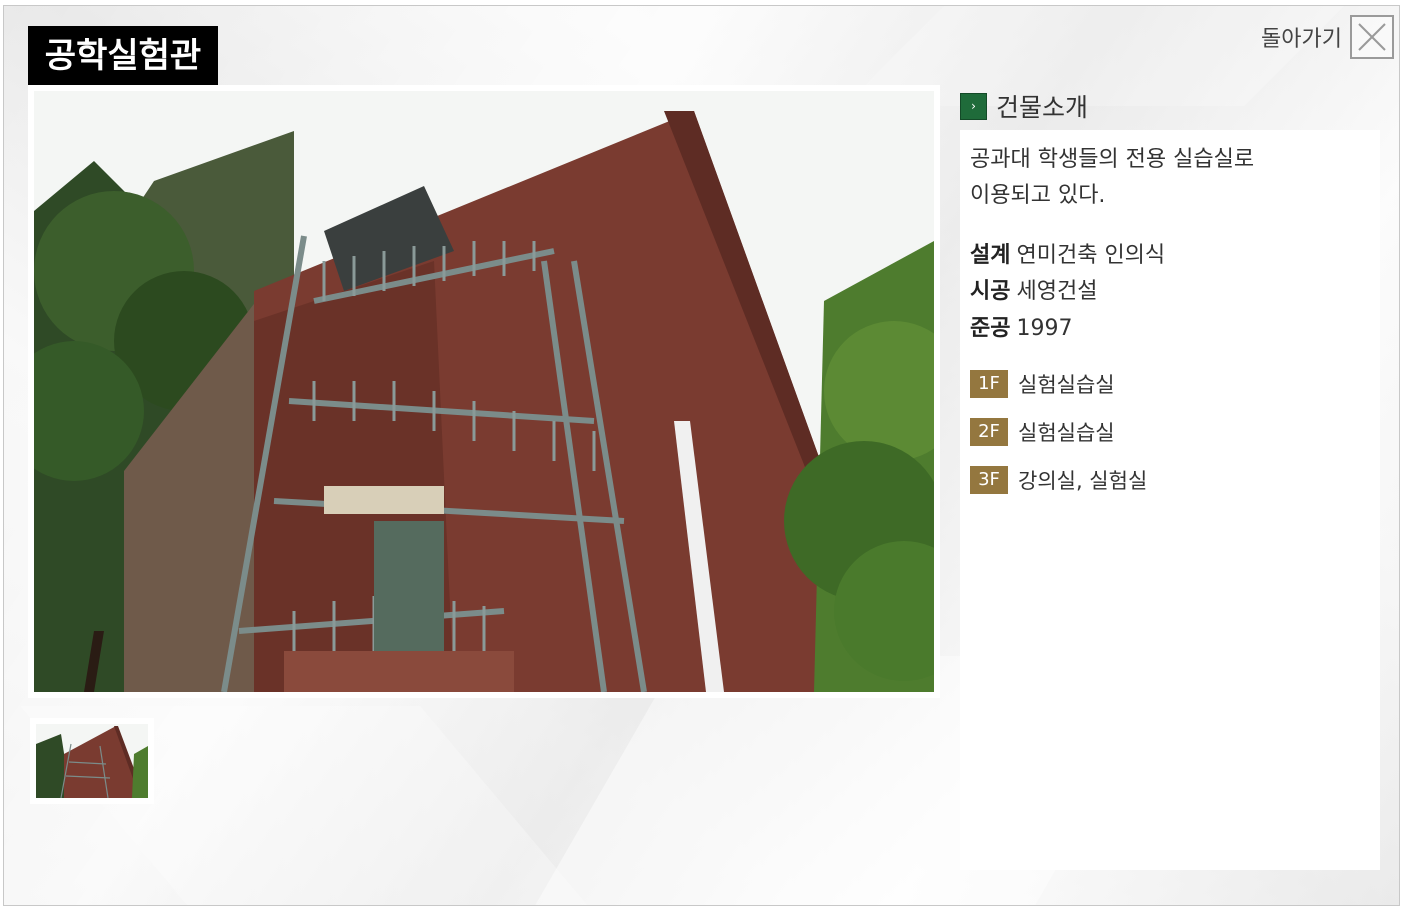  Describe the element at coordinates (1083, 481) in the screenshot. I see `floor-use: 강의실, 실험실` at that location.